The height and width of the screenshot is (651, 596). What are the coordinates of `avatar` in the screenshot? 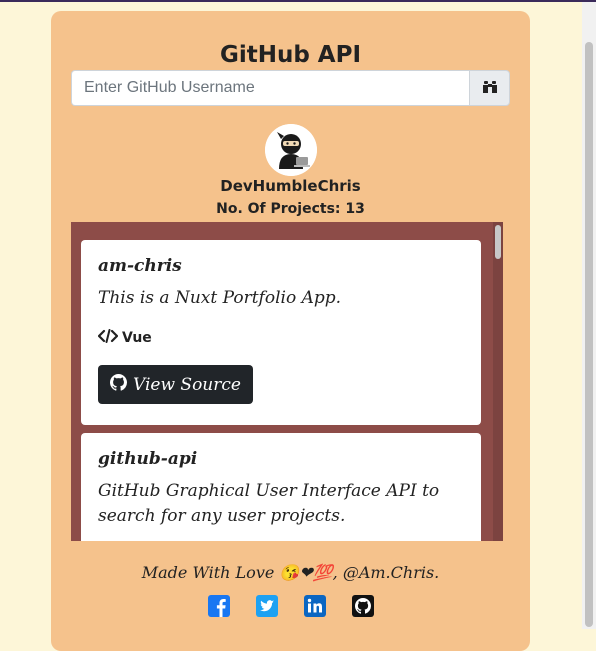 It's located at (291, 150).